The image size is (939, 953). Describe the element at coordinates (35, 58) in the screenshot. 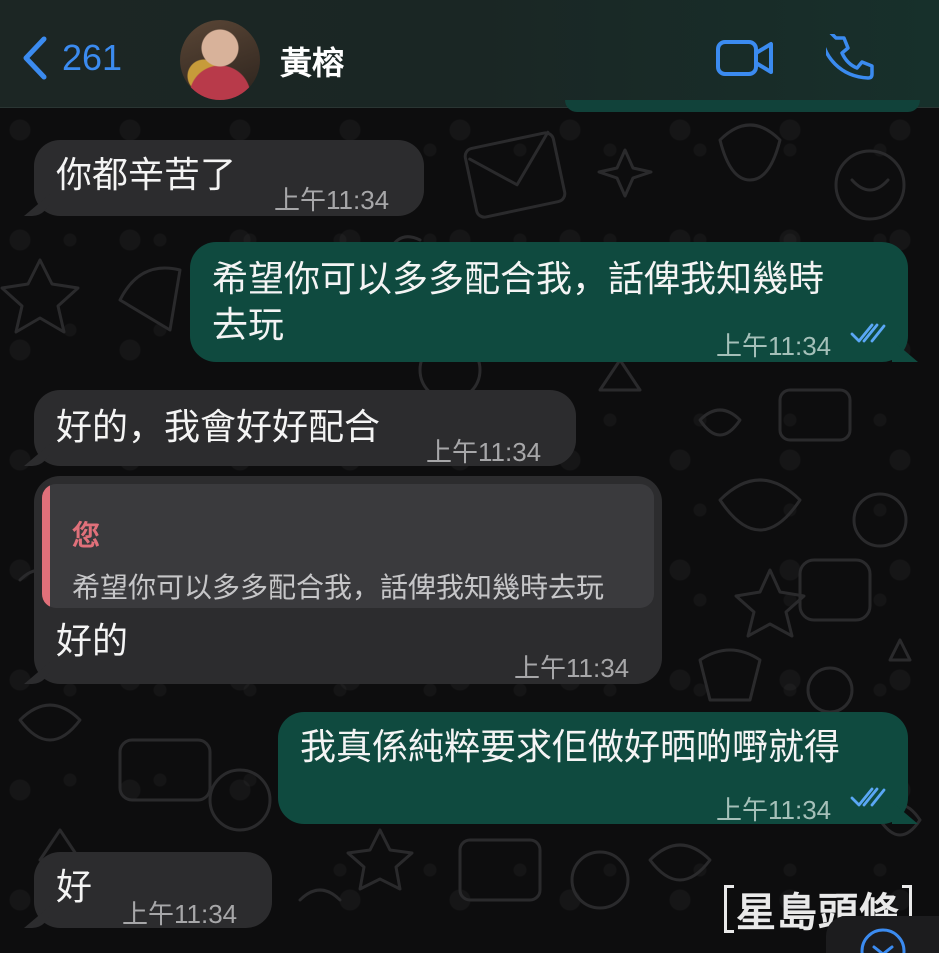

I see `chevron-left-icon` at that location.